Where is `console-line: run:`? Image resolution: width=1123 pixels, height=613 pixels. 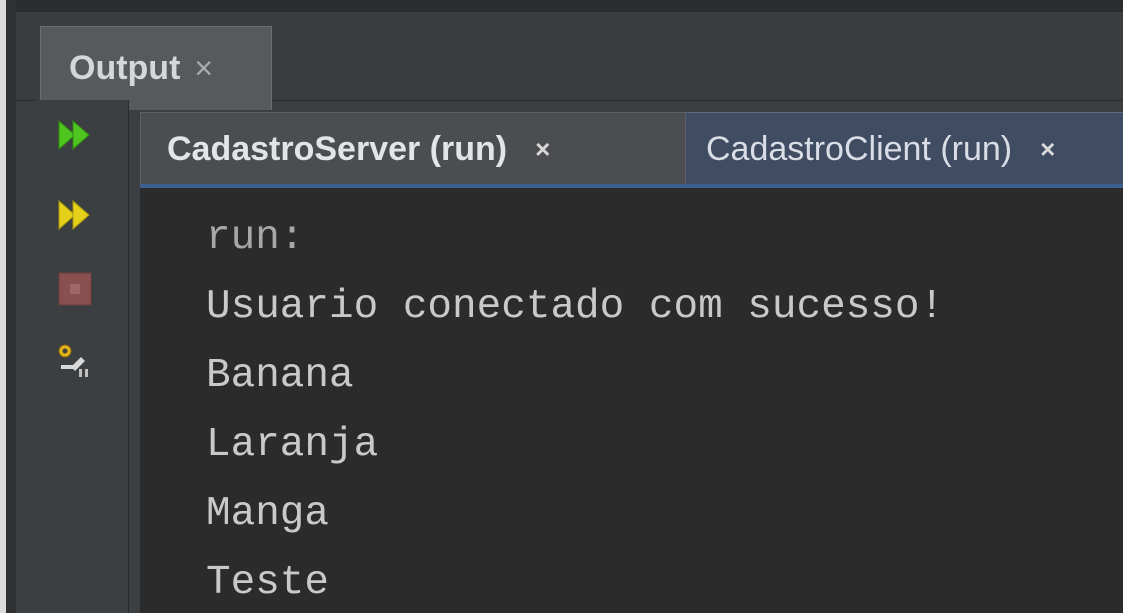 console-line: run: is located at coordinates (255, 238).